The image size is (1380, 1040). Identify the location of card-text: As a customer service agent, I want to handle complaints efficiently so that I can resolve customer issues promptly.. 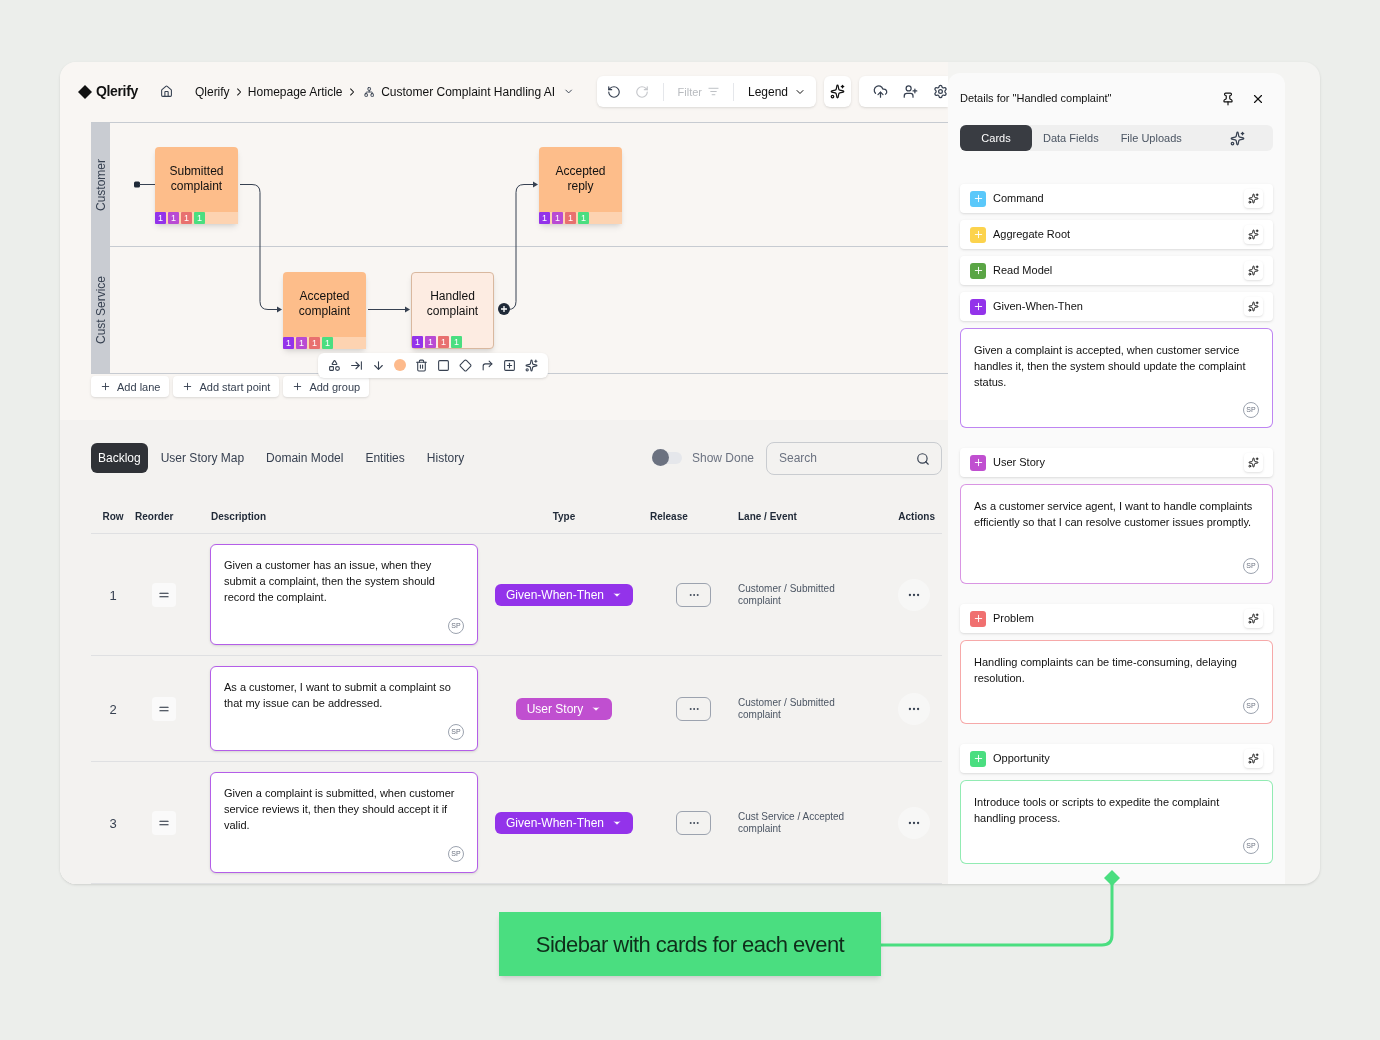
(1114, 514).